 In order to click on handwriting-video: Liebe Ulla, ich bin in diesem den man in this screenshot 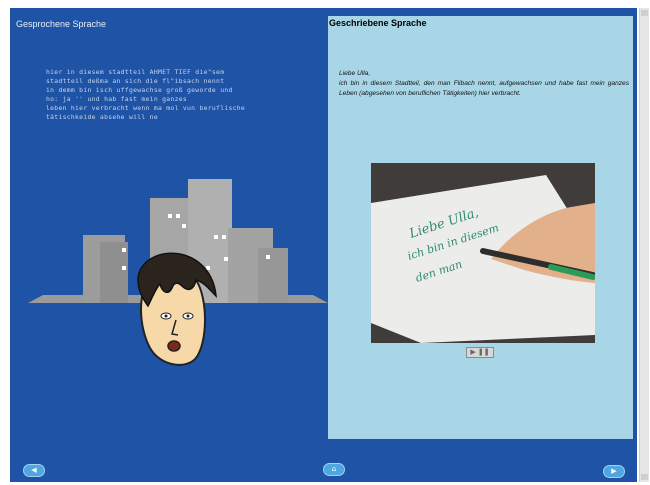, I will do `click(483, 253)`.